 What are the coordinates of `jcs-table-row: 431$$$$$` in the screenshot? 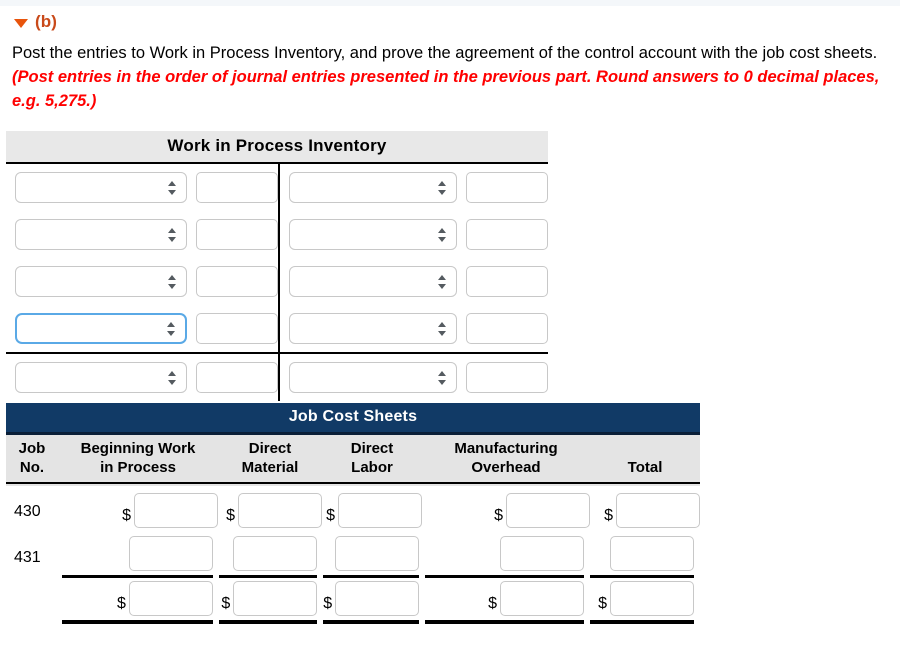 It's located at (353, 555).